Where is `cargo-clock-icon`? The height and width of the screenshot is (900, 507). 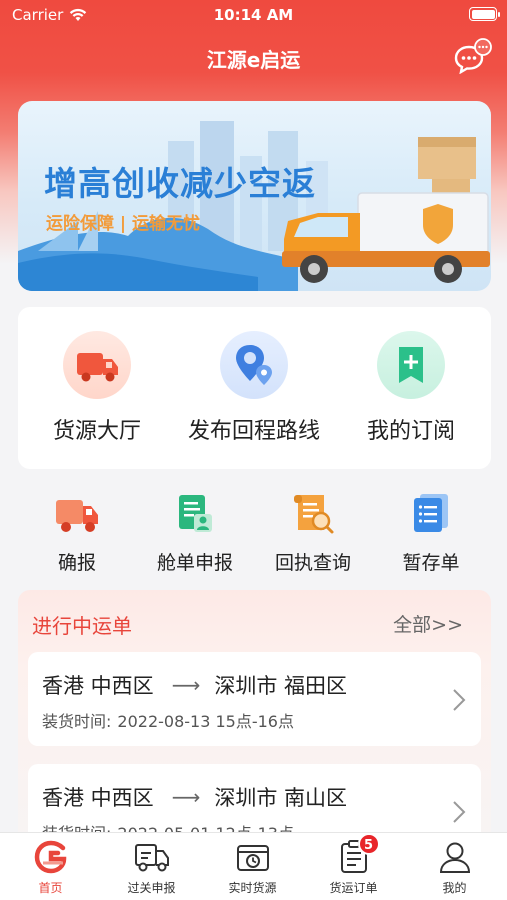
cargo-clock-icon is located at coordinates (253, 857).